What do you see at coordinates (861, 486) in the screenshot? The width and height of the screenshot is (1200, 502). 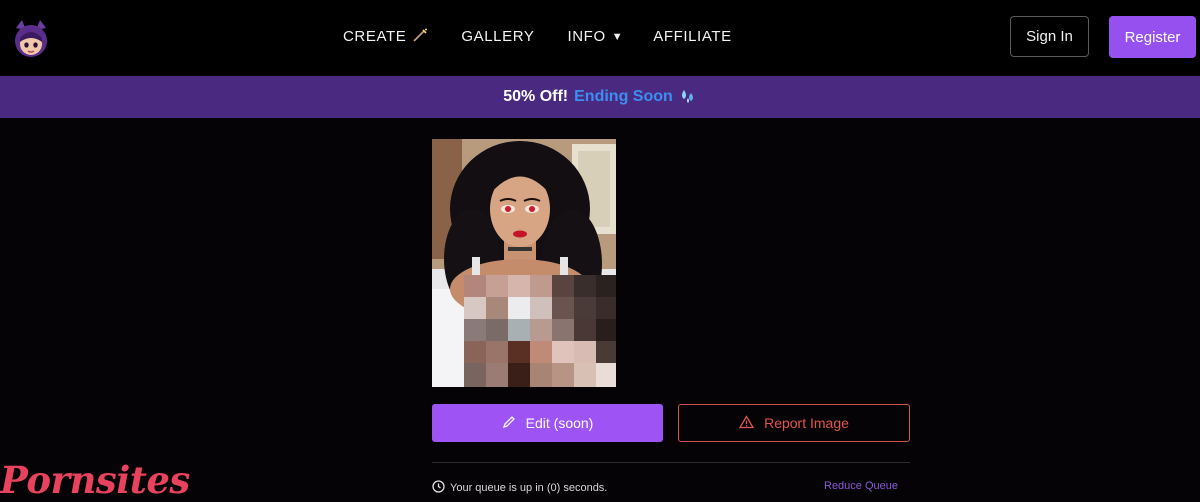 I see `reduce-queue-link: Reduce Queue` at bounding box center [861, 486].